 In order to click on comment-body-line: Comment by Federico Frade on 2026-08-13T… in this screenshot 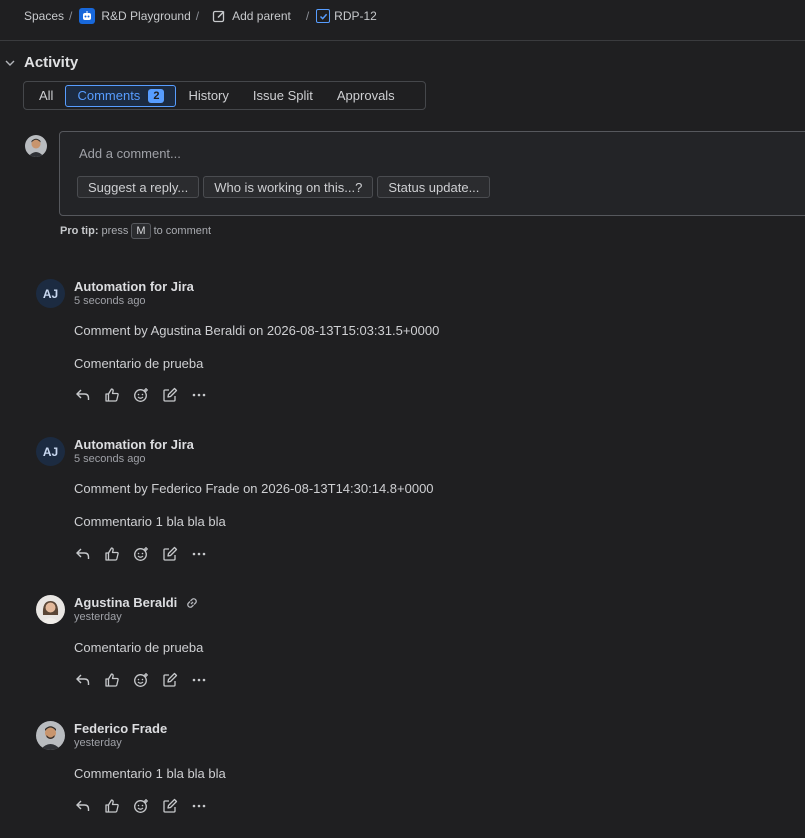, I will do `click(254, 488)`.